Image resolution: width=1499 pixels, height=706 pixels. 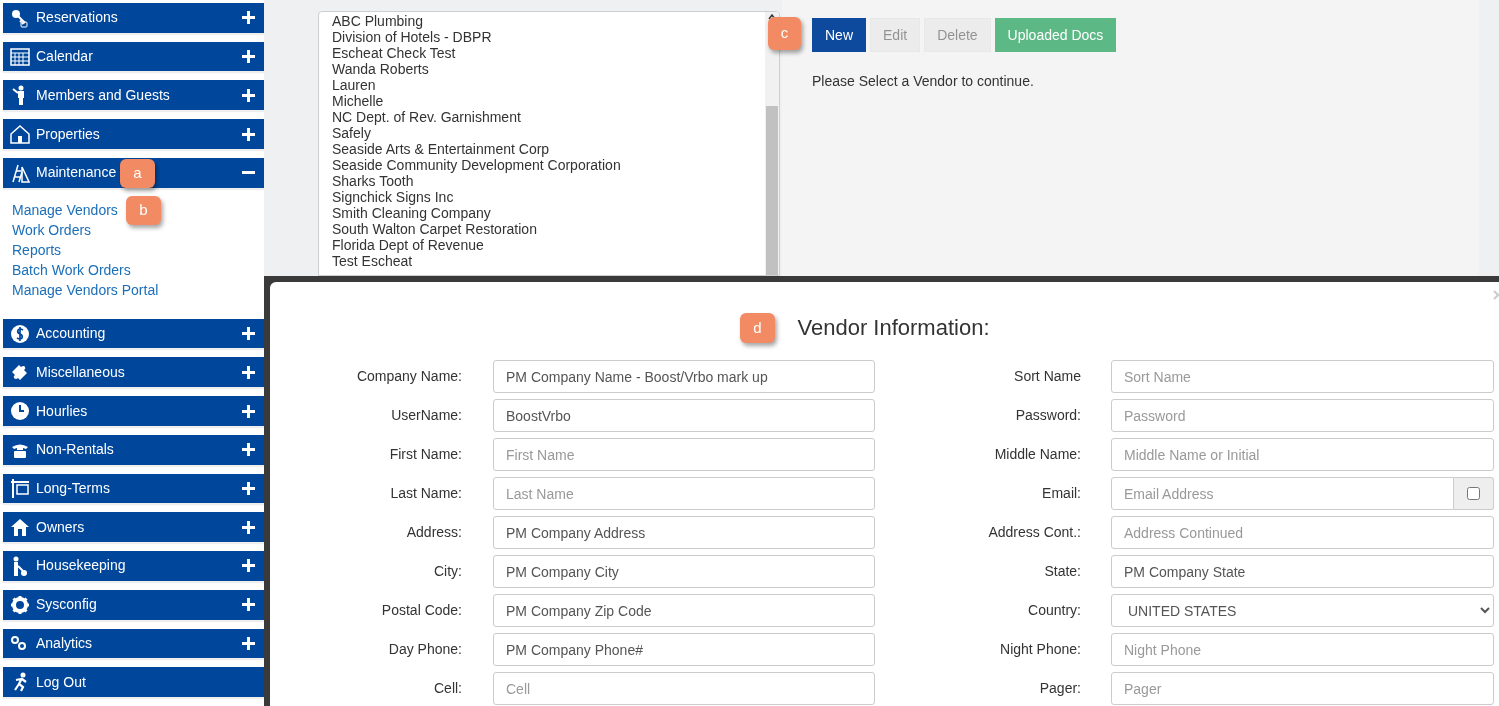 I want to click on calendar-icon, so click(x=20, y=56).